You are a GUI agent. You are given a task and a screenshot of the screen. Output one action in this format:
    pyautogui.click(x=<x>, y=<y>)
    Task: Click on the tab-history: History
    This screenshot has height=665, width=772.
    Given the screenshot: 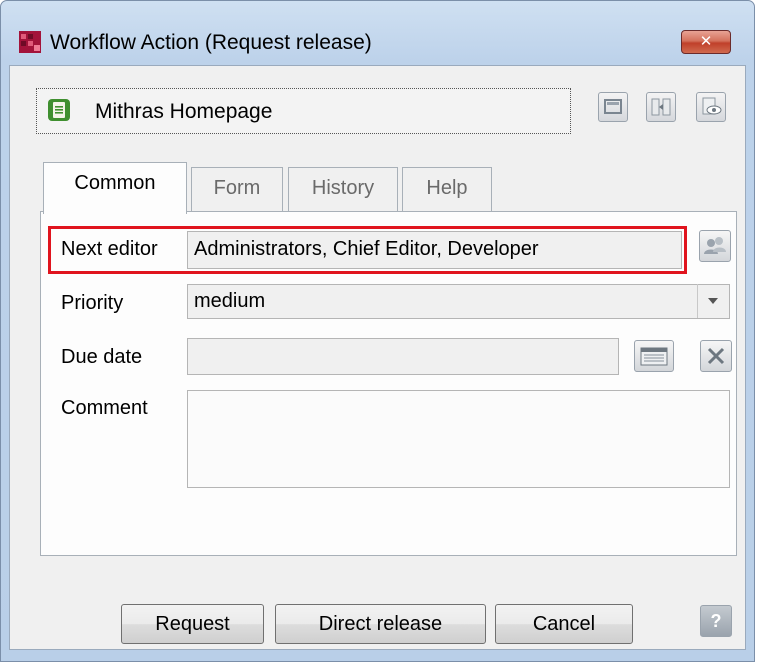 What is the action you would take?
    pyautogui.click(x=343, y=189)
    